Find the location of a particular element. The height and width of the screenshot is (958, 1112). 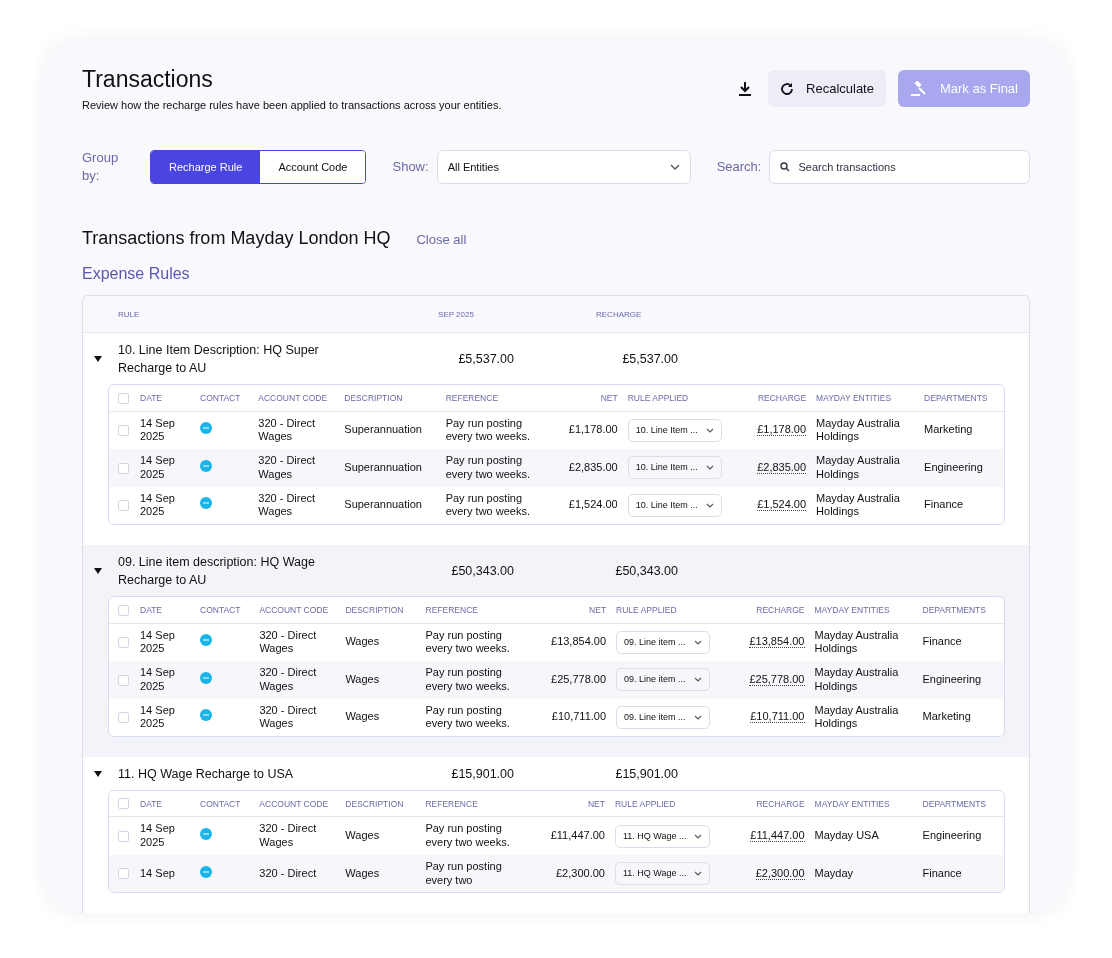

refresh-icon is located at coordinates (787, 88).